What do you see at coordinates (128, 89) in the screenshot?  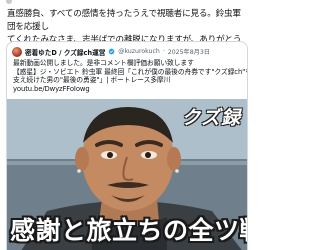 I see `quoted-link: youtu.be/DwyzFFoIowg` at bounding box center [128, 89].